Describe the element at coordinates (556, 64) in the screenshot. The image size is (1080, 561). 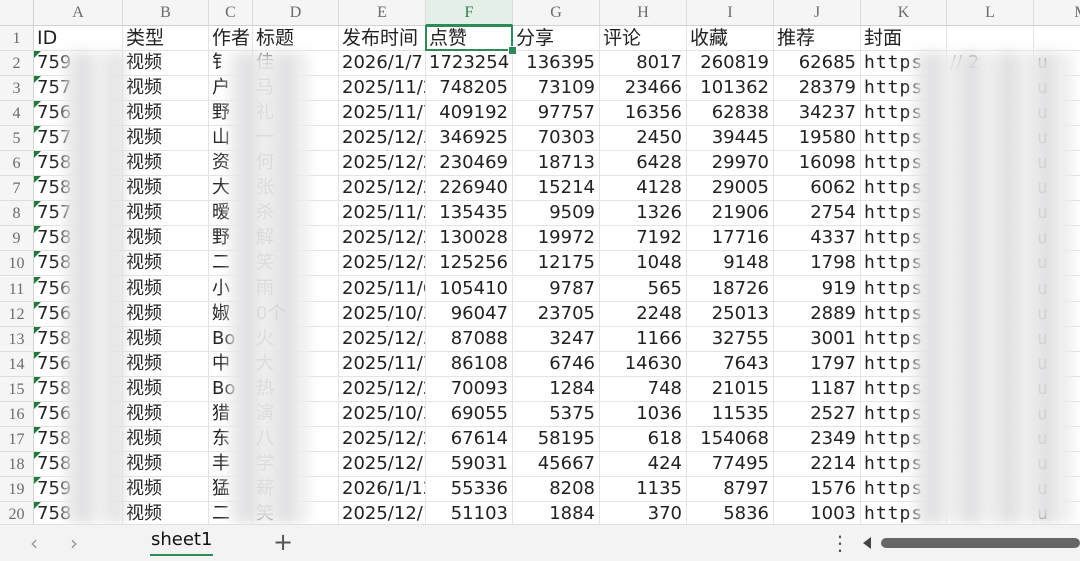
I see `table-cell-g: 136395` at that location.